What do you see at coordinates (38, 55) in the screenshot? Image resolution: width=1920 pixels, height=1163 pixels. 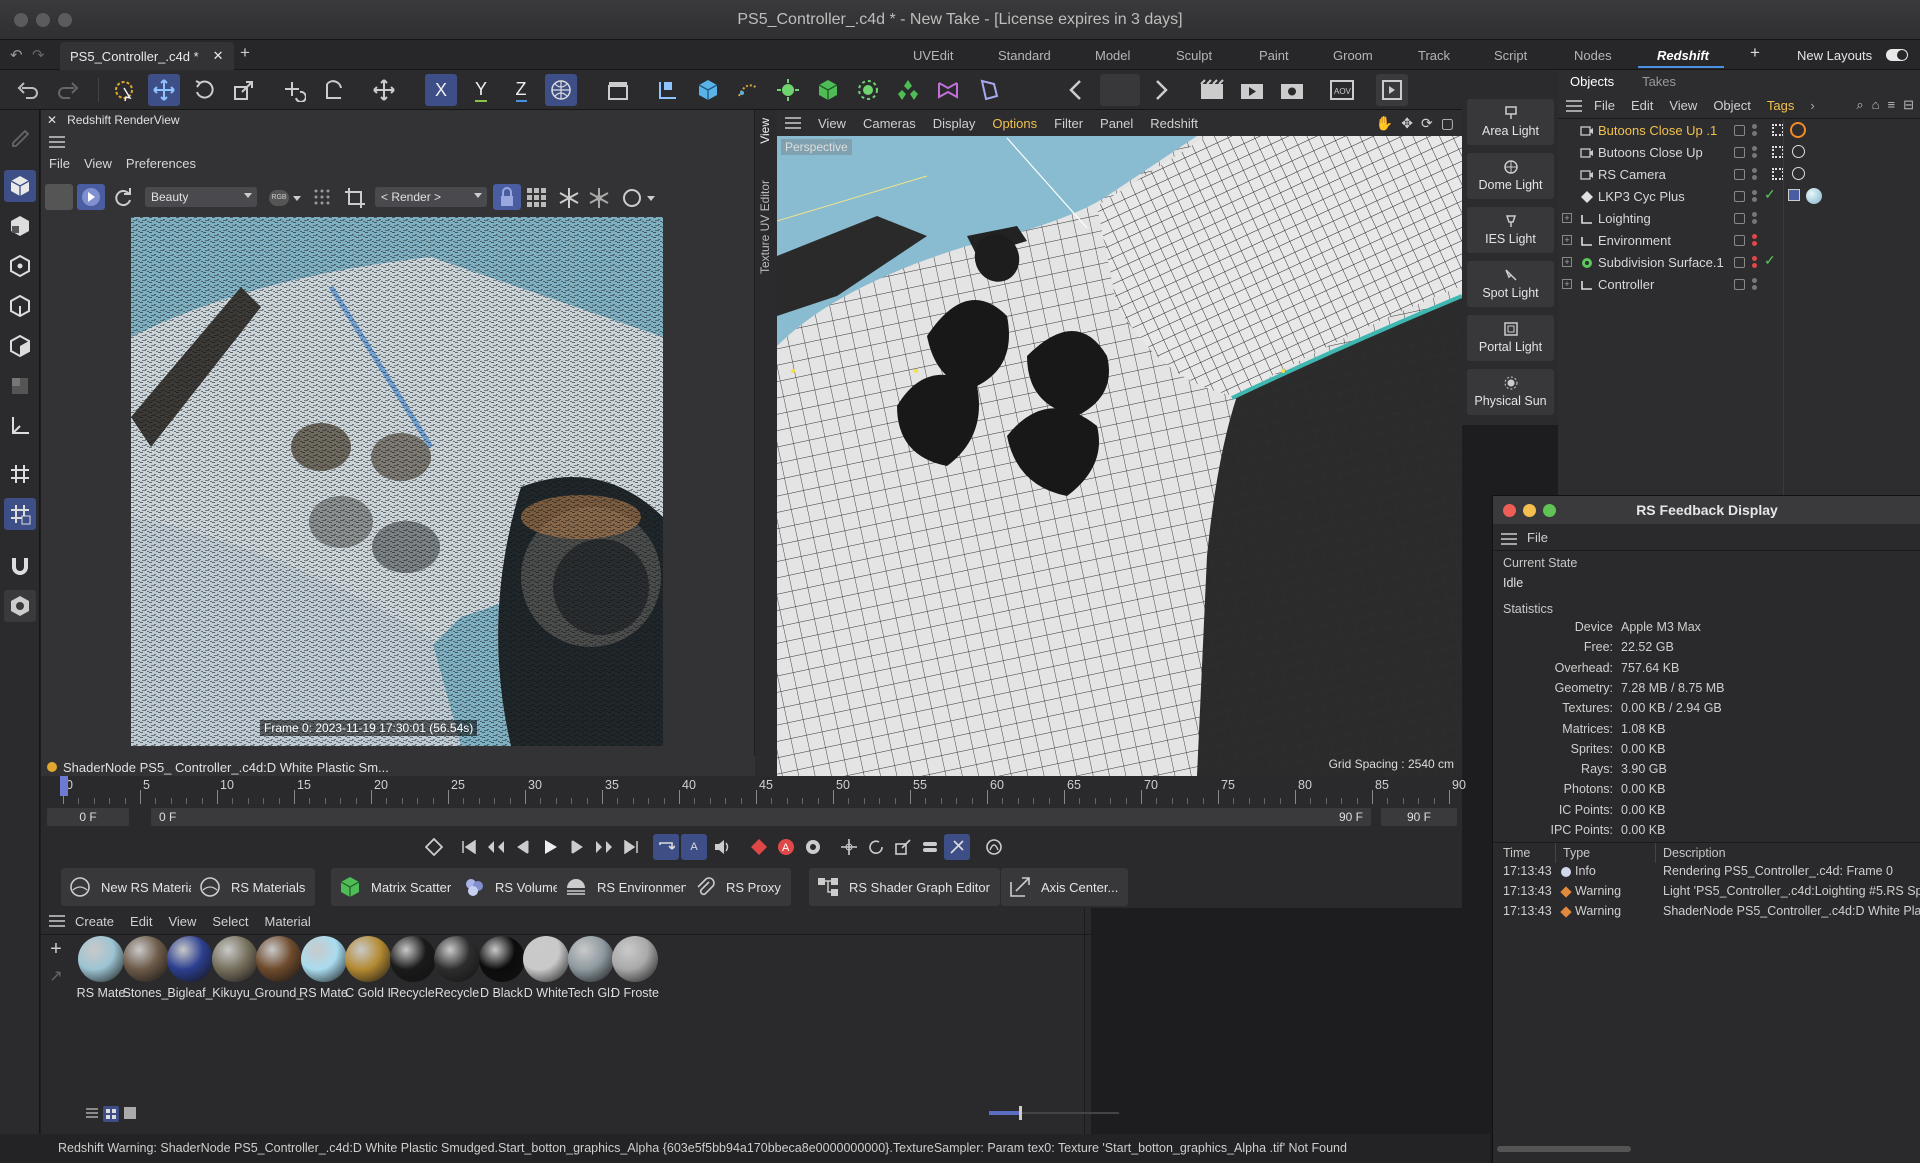 I see `redo-history-icon: ↷` at bounding box center [38, 55].